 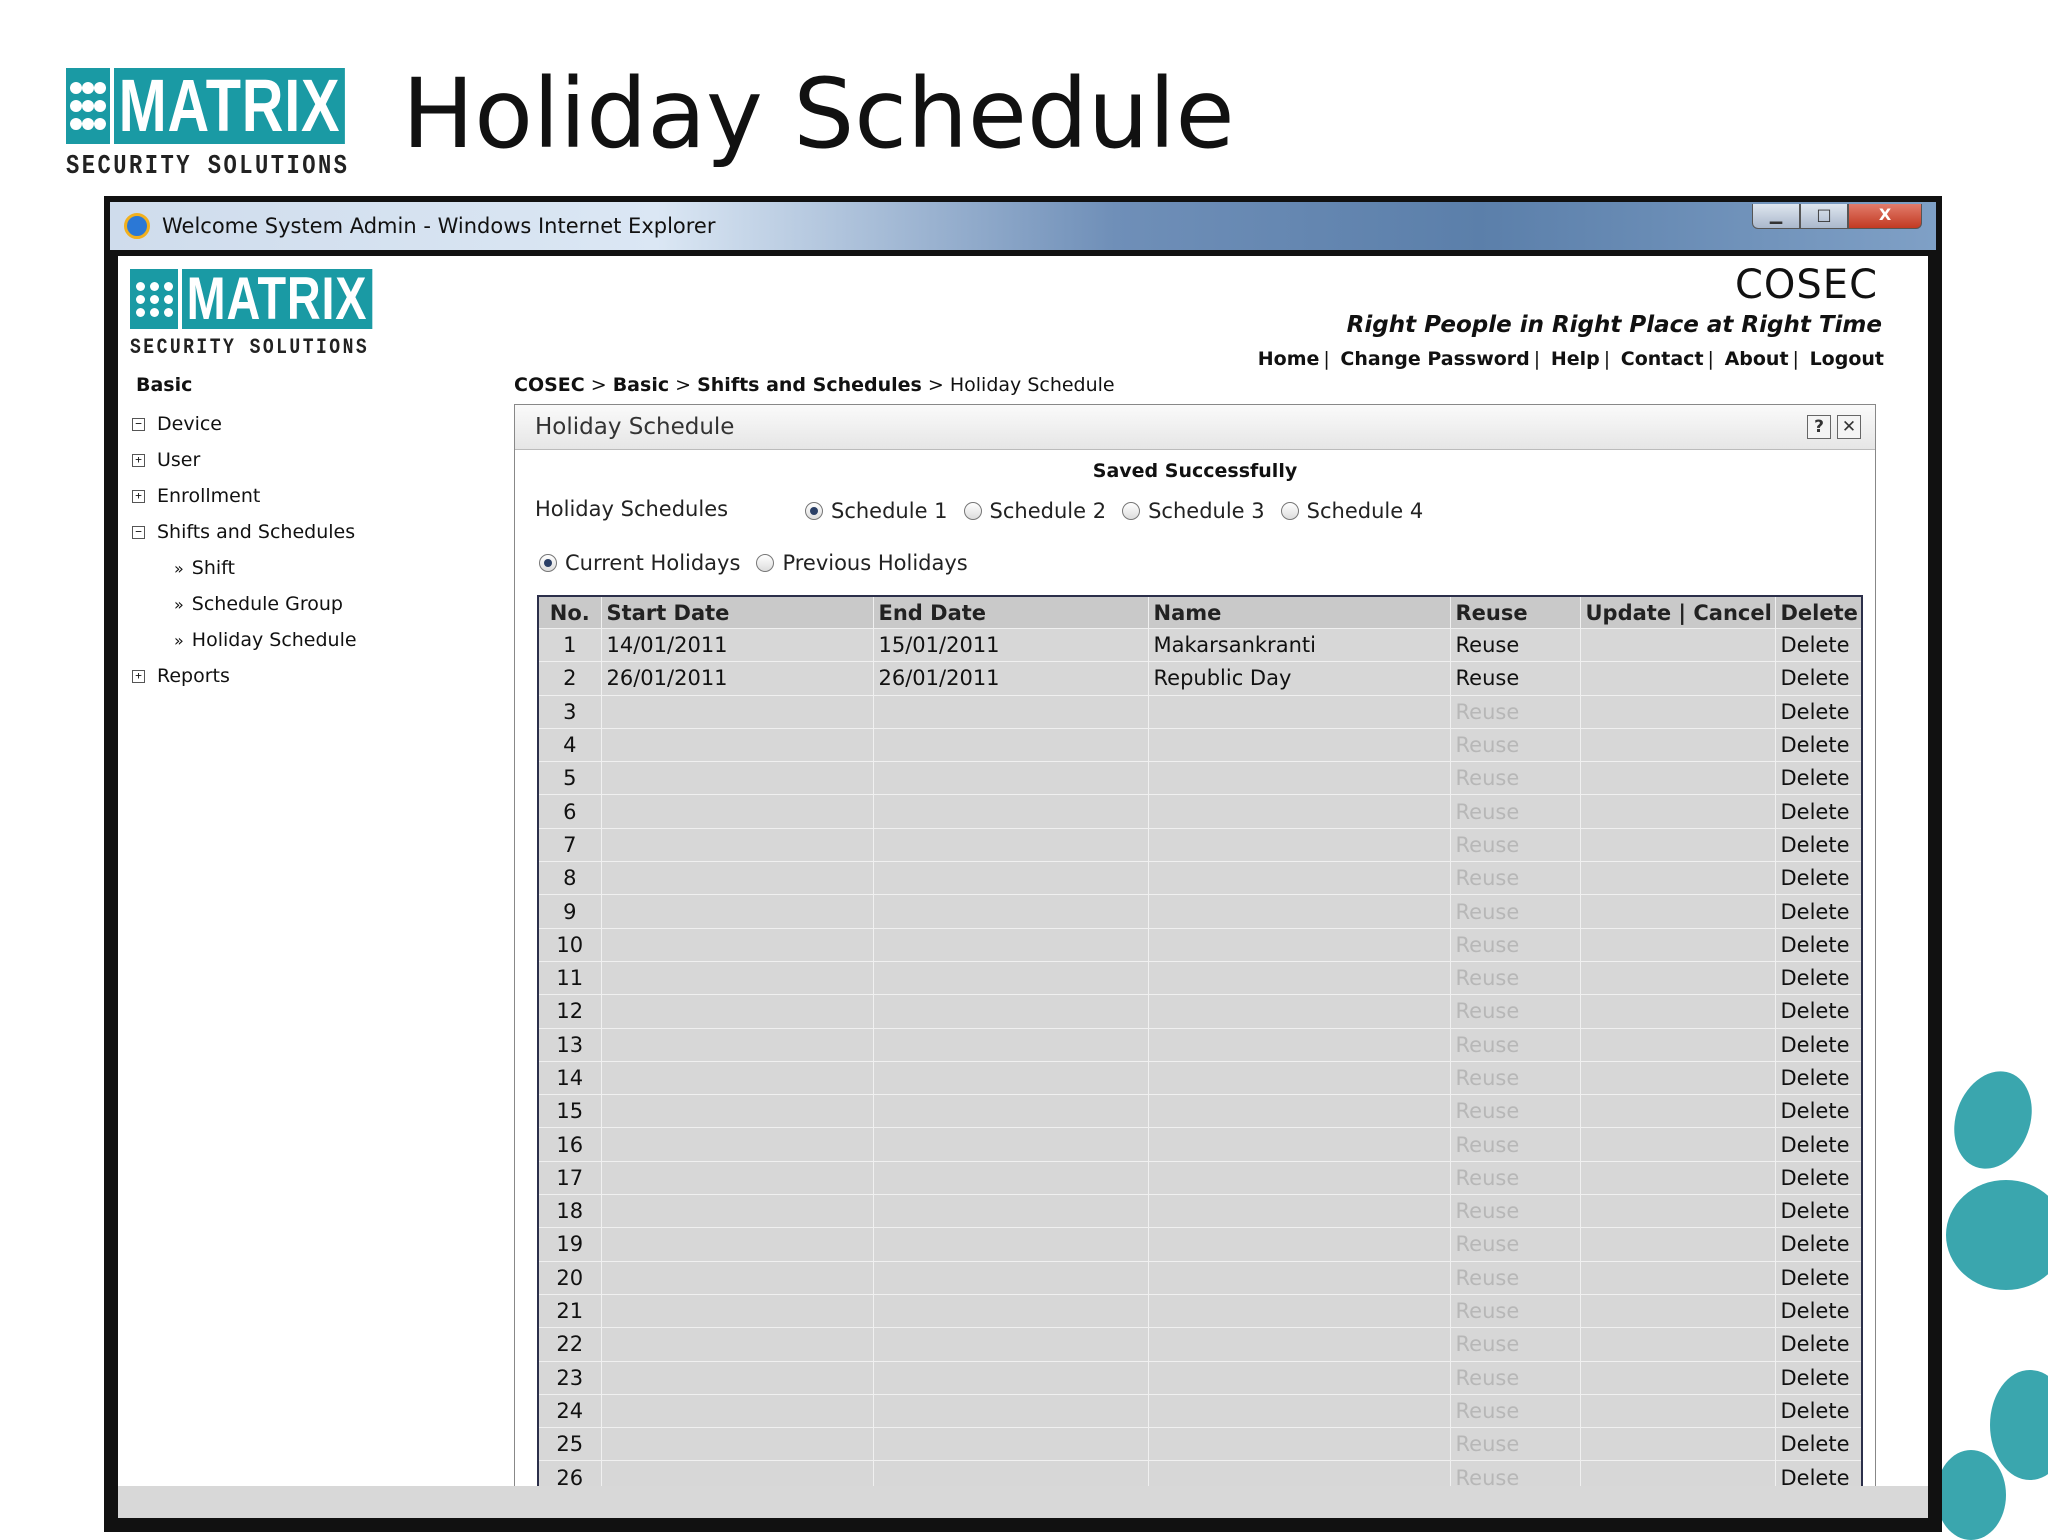 I want to click on link-about: About, so click(x=1757, y=359).